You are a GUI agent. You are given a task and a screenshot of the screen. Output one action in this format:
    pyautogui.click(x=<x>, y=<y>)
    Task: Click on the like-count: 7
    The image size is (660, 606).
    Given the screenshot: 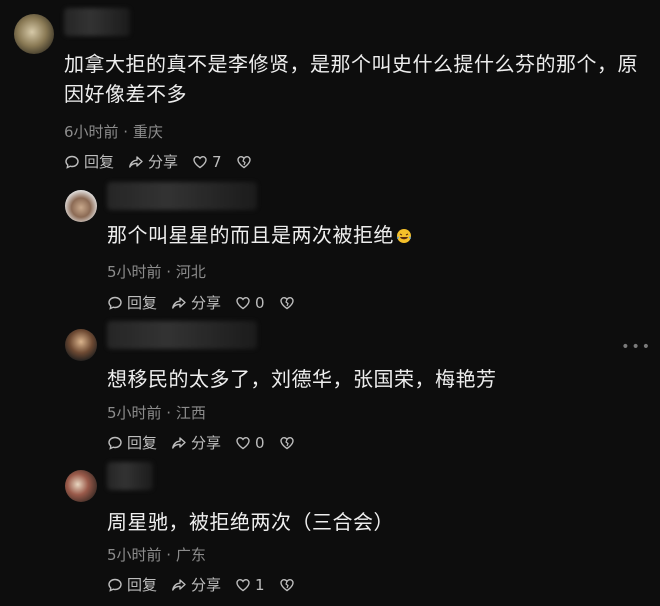 What is the action you would take?
    pyautogui.click(x=217, y=161)
    